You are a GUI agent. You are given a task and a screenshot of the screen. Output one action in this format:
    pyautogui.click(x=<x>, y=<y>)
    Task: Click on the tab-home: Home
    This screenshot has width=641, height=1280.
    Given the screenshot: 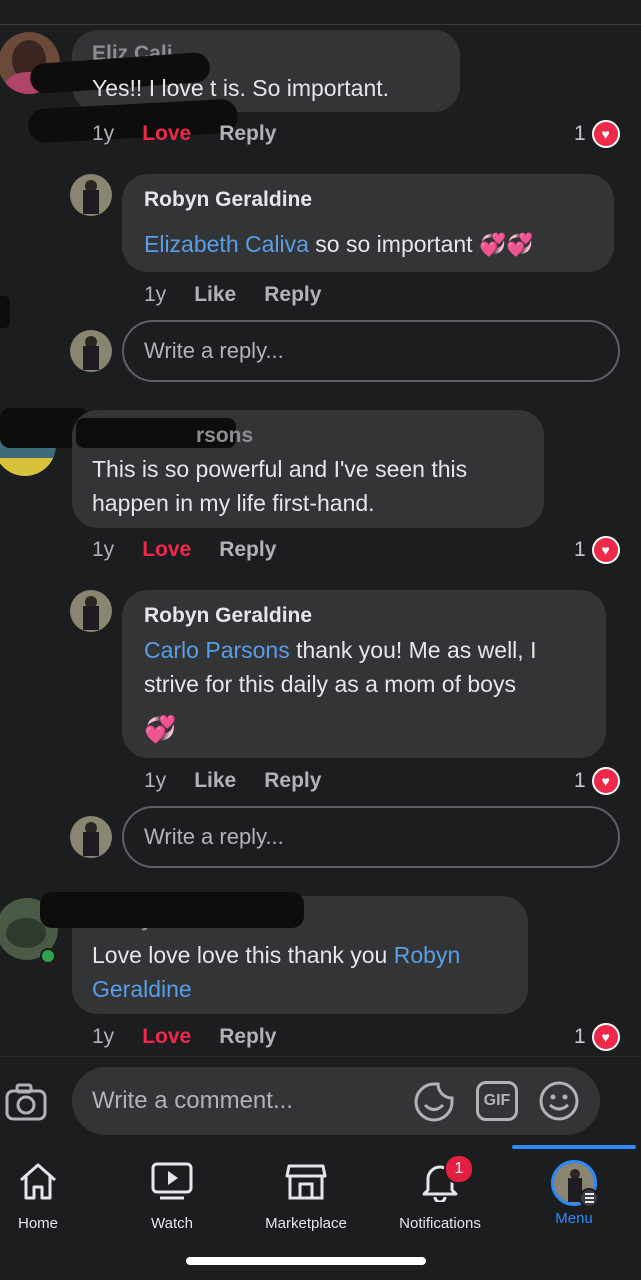 What is the action you would take?
    pyautogui.click(x=51, y=1196)
    